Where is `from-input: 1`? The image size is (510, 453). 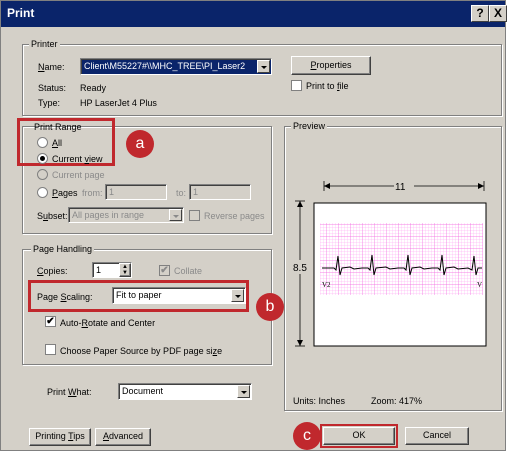 from-input: 1 is located at coordinates (136, 192).